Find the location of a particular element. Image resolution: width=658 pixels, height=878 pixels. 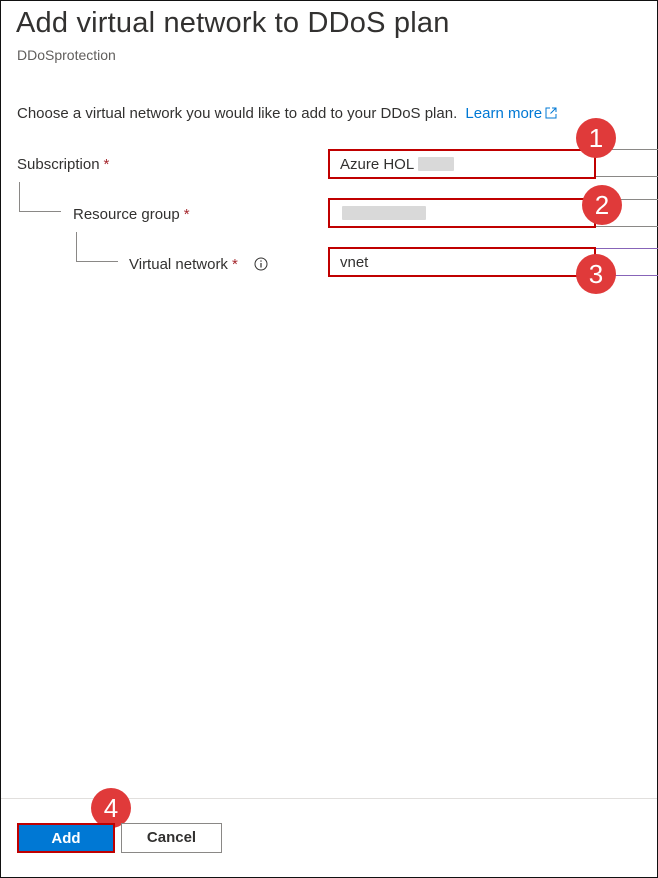

resource-group-label: Resource group * is located at coordinates (131, 214).